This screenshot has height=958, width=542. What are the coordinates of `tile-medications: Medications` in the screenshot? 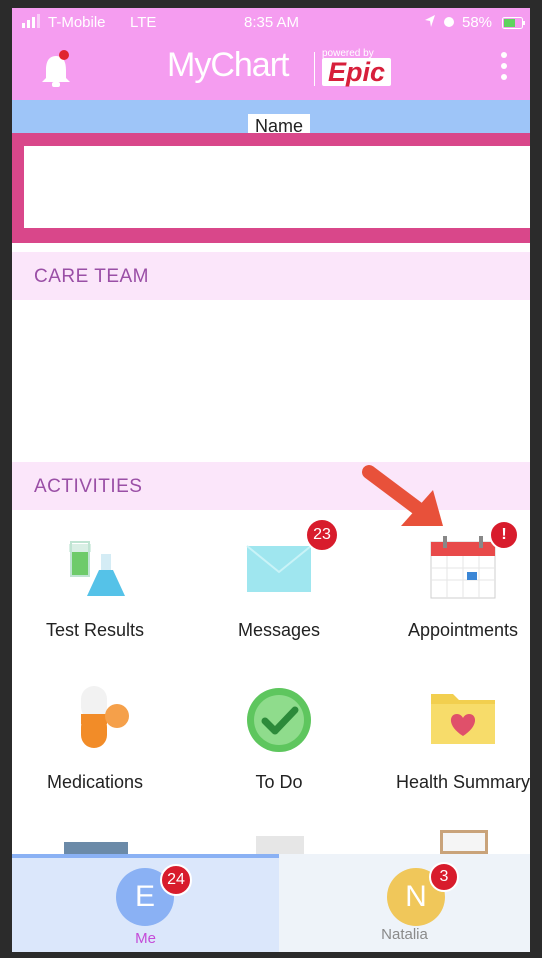 It's located at (95, 754).